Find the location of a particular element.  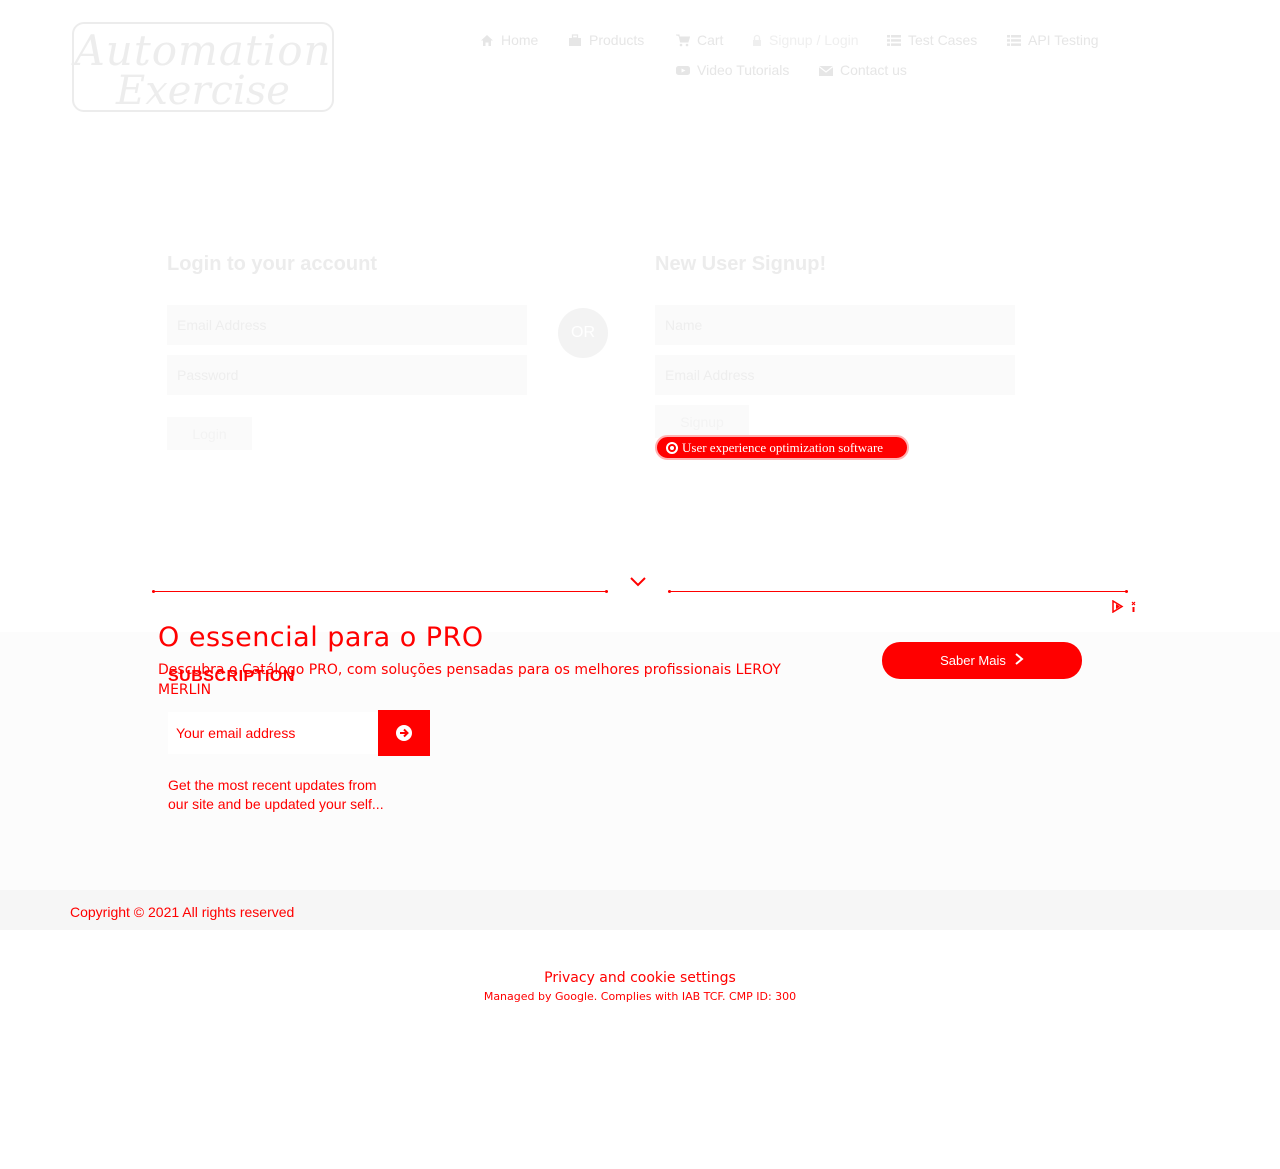

ad-badge-label: User experience optimization software is located at coordinates (783, 447).